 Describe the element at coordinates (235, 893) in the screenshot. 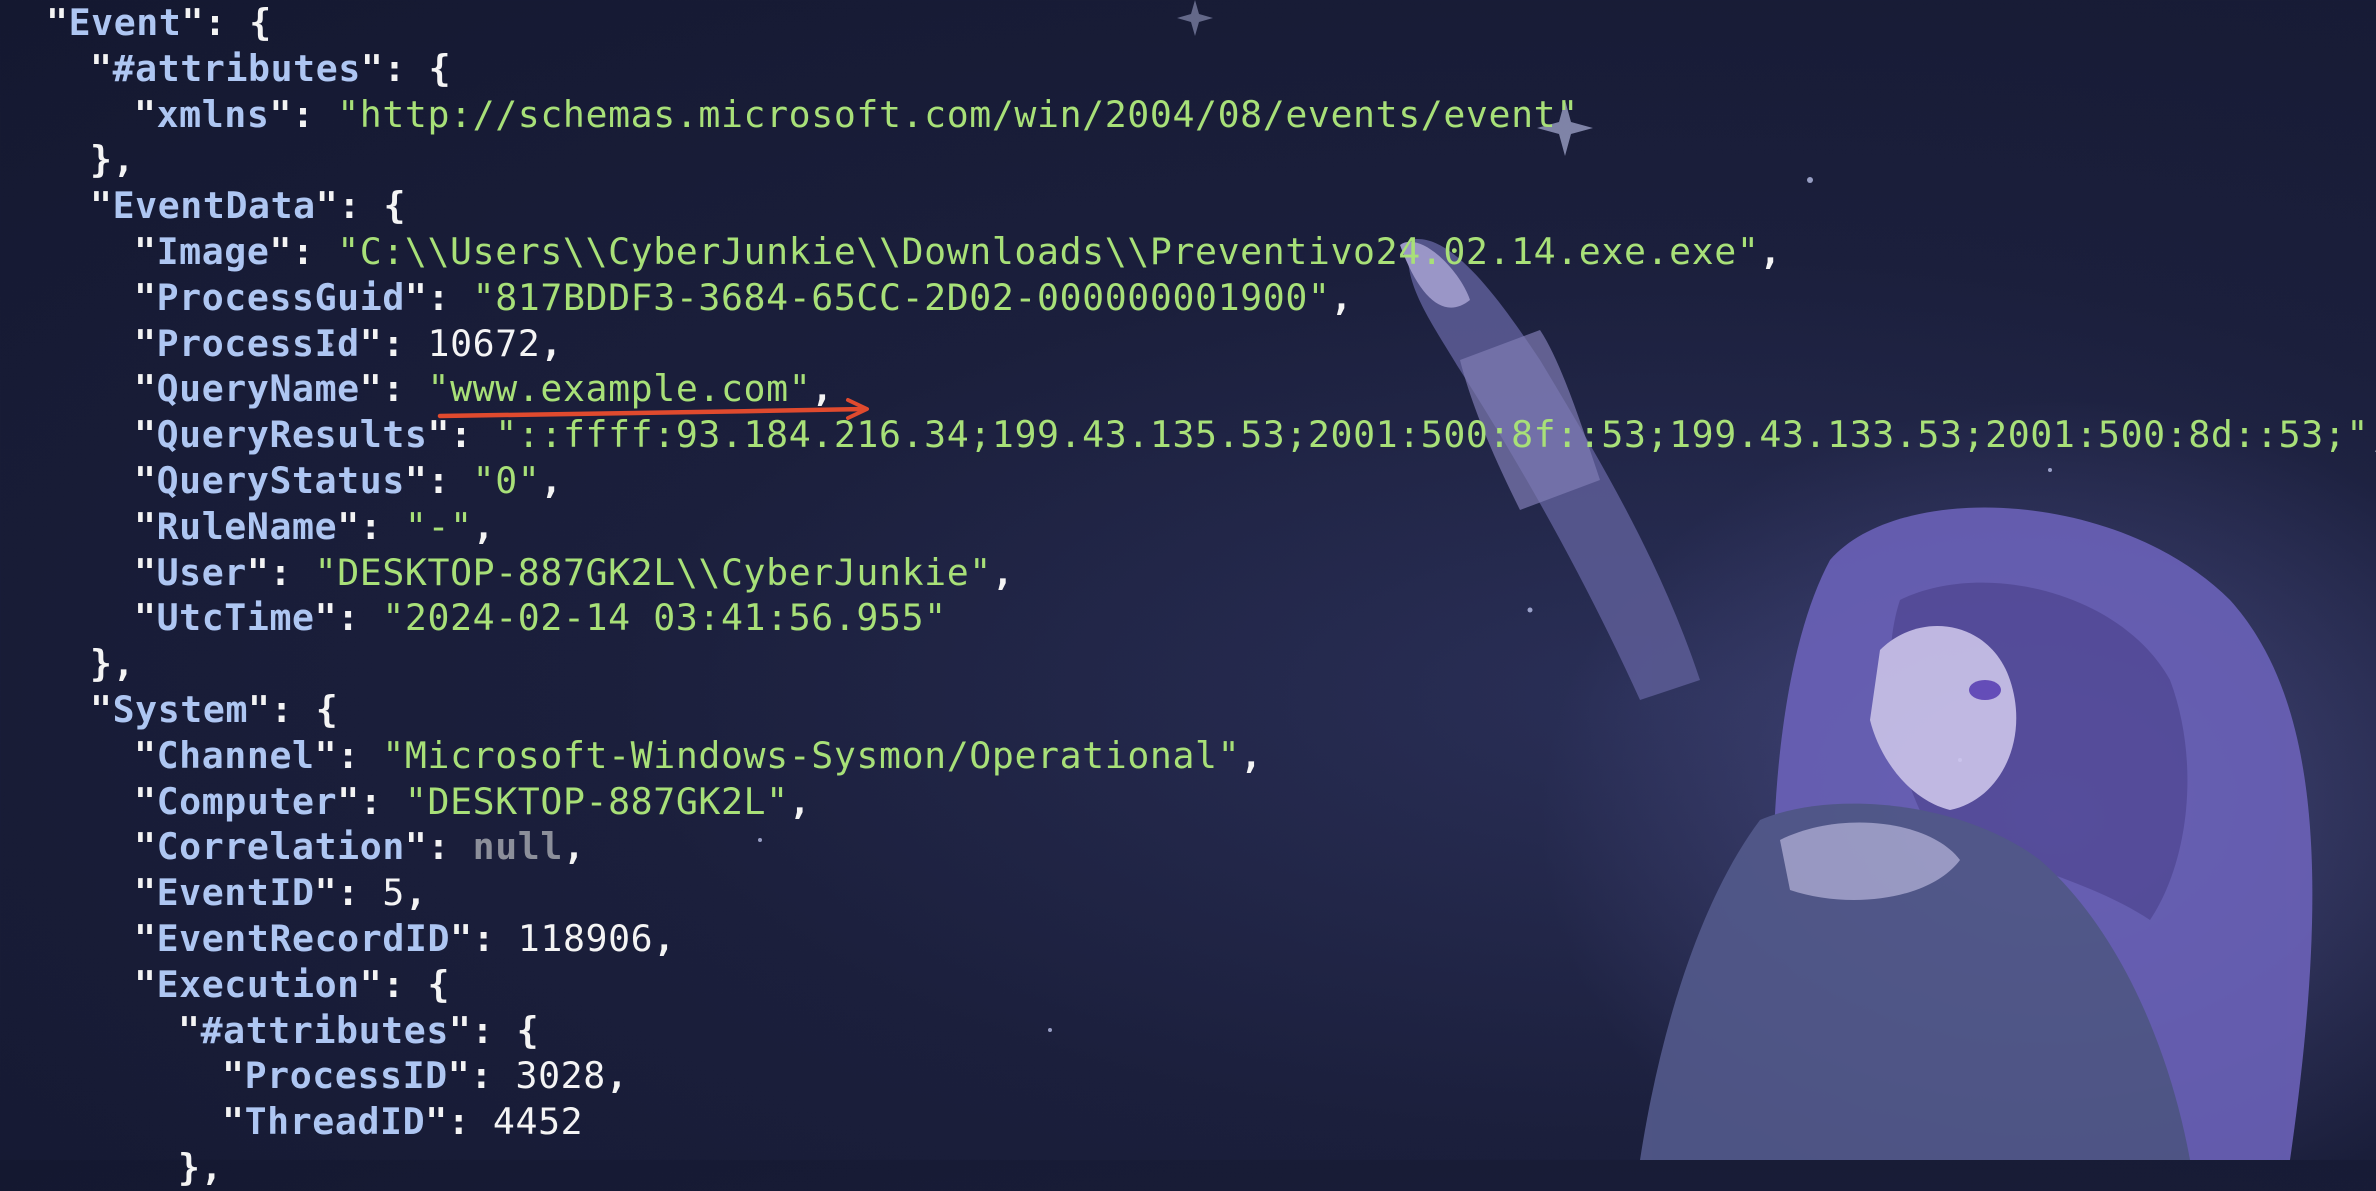

I see `json-key: EventID` at that location.